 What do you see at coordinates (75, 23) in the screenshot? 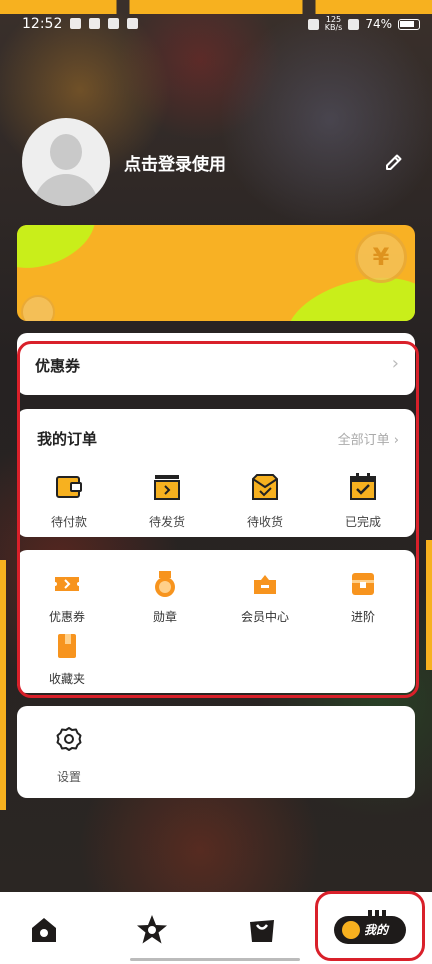
I see `tiktok-icon` at bounding box center [75, 23].